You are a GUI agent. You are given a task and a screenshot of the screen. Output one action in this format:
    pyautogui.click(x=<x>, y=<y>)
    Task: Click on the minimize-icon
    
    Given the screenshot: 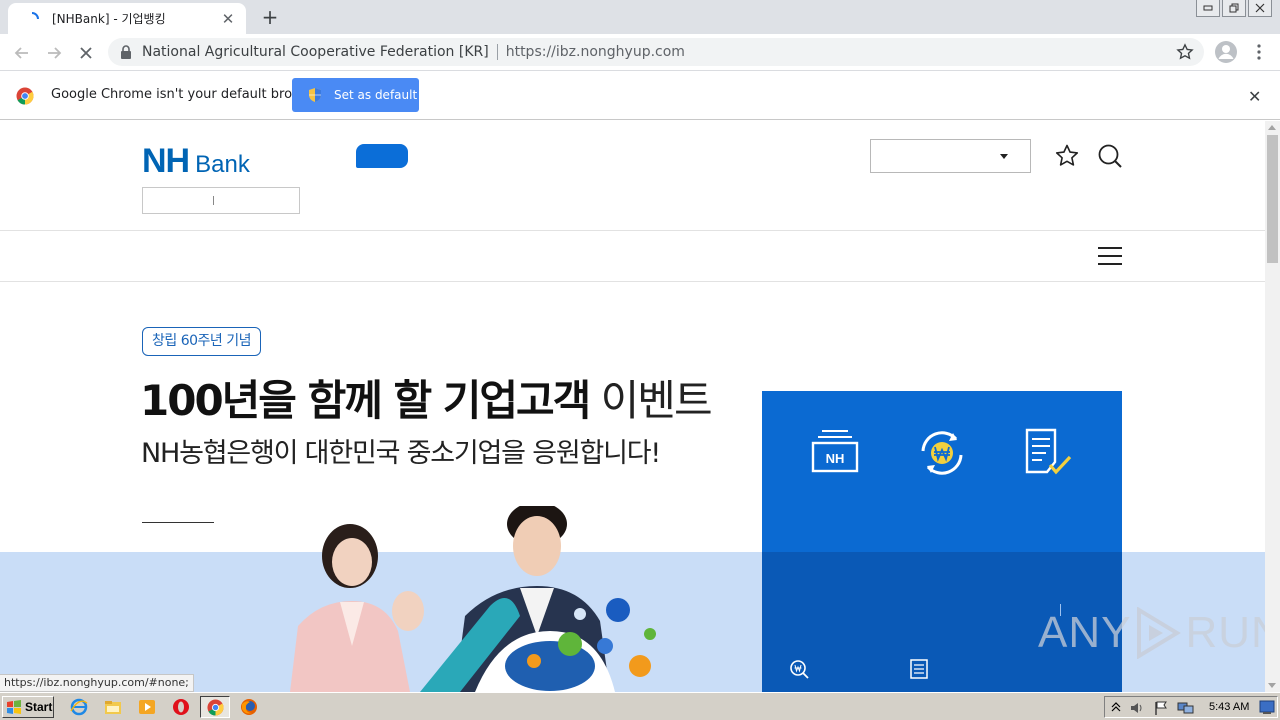 What is the action you would take?
    pyautogui.click(x=1208, y=8)
    